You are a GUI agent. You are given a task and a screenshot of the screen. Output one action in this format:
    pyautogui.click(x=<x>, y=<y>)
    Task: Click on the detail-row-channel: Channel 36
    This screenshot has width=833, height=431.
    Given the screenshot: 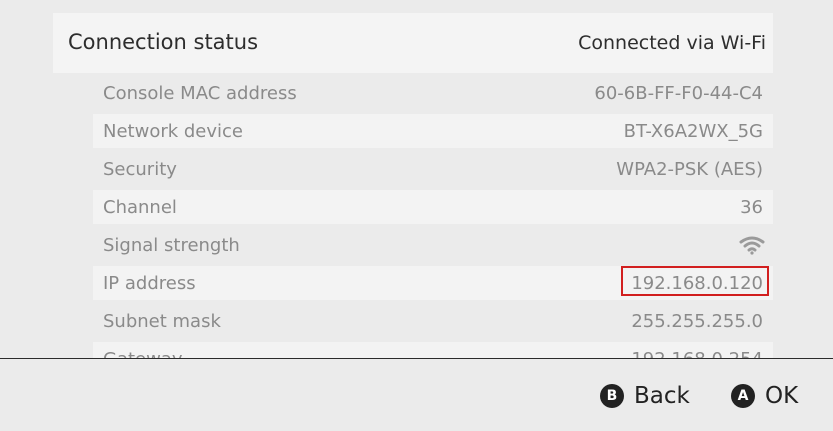 What is the action you would take?
    pyautogui.click(x=433, y=207)
    